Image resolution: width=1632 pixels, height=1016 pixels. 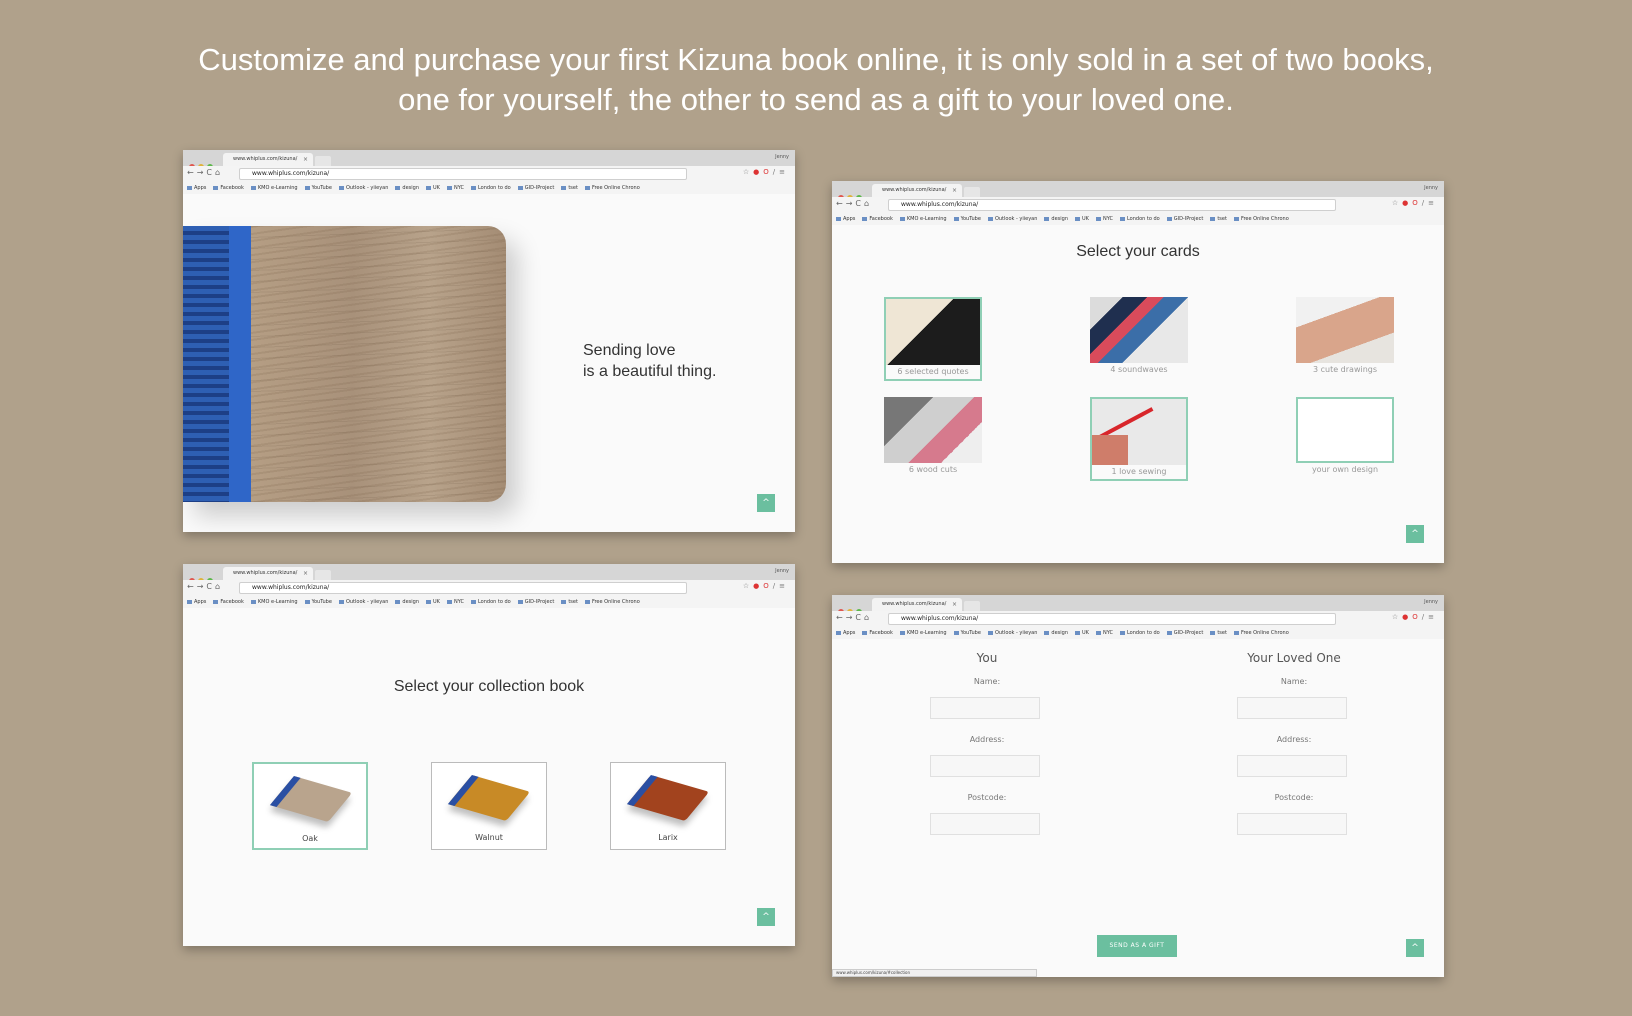 I want to click on loved-one-address-input, so click(x=1292, y=766).